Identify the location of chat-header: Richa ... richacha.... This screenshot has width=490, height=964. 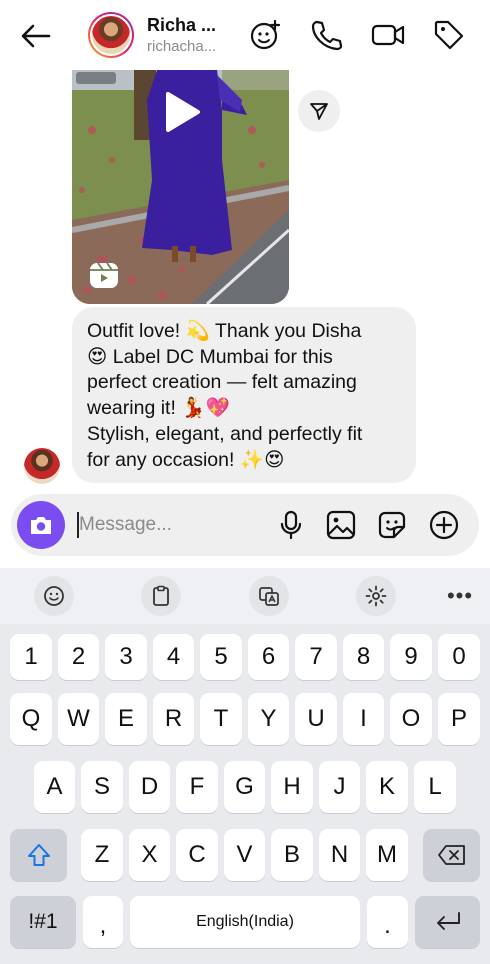
(245, 35).